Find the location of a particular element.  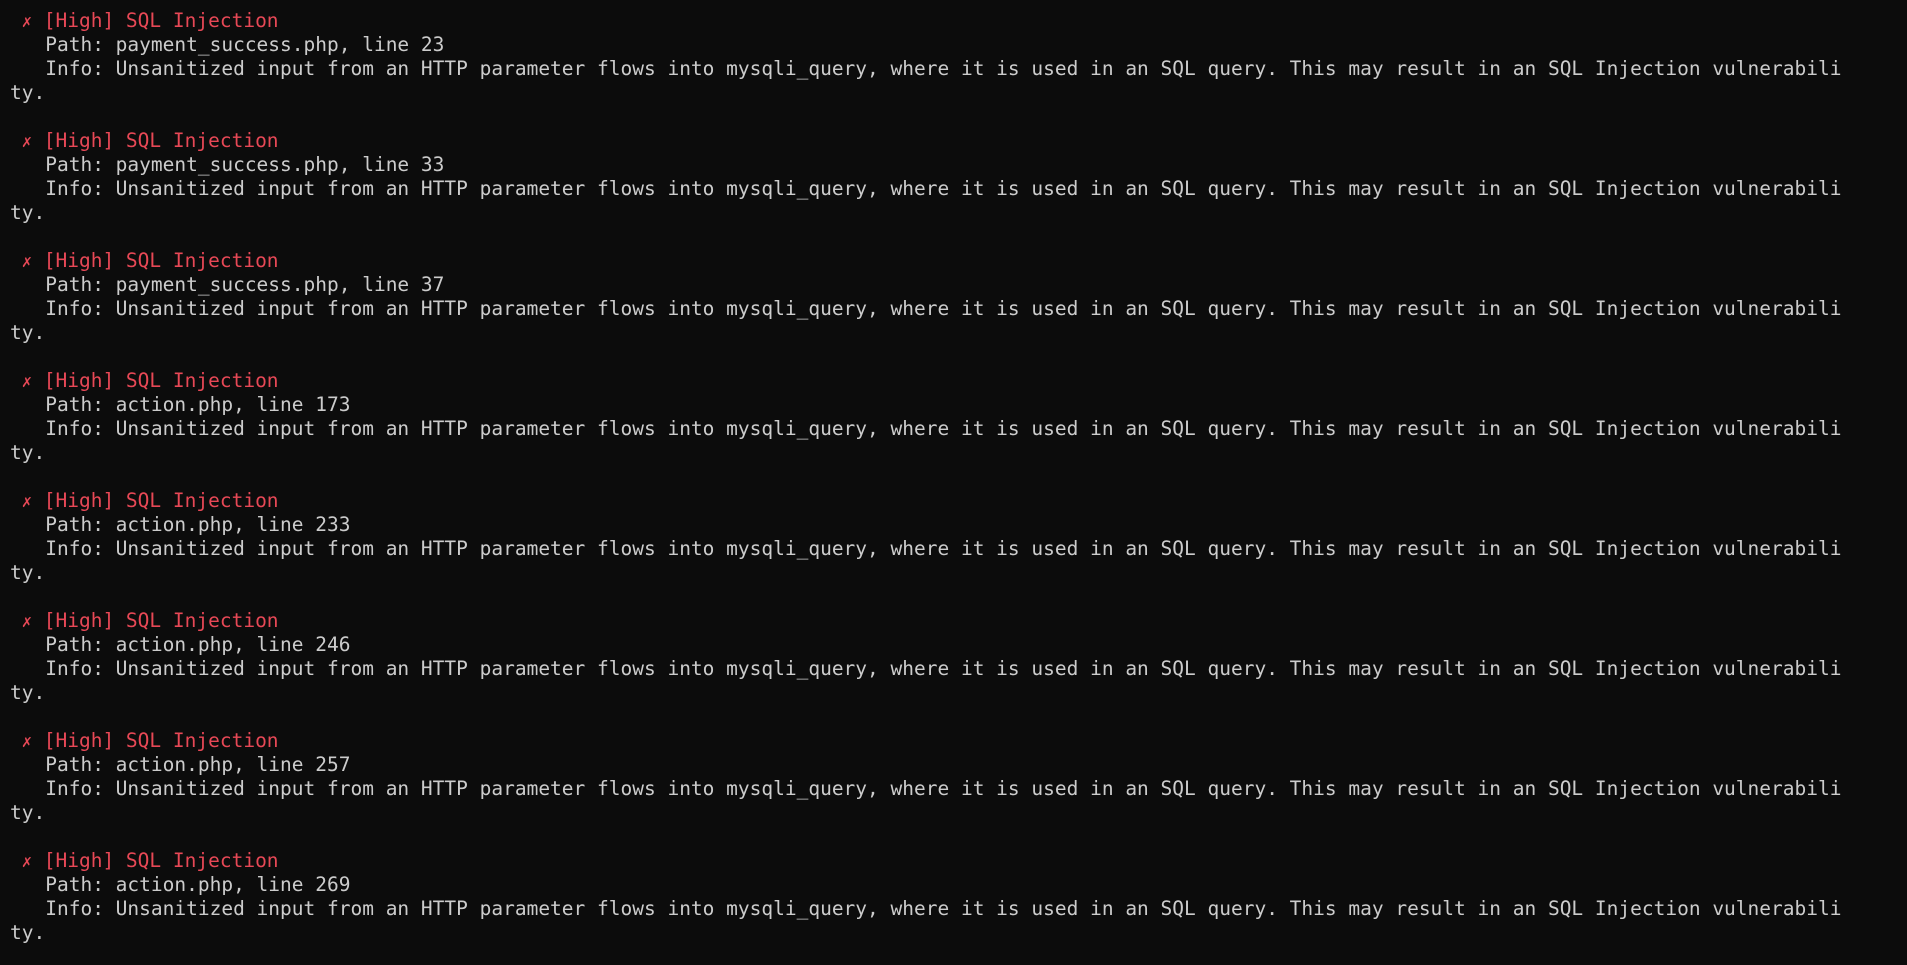

issue-path: Path: action.php, line 269 is located at coordinates (198, 884).